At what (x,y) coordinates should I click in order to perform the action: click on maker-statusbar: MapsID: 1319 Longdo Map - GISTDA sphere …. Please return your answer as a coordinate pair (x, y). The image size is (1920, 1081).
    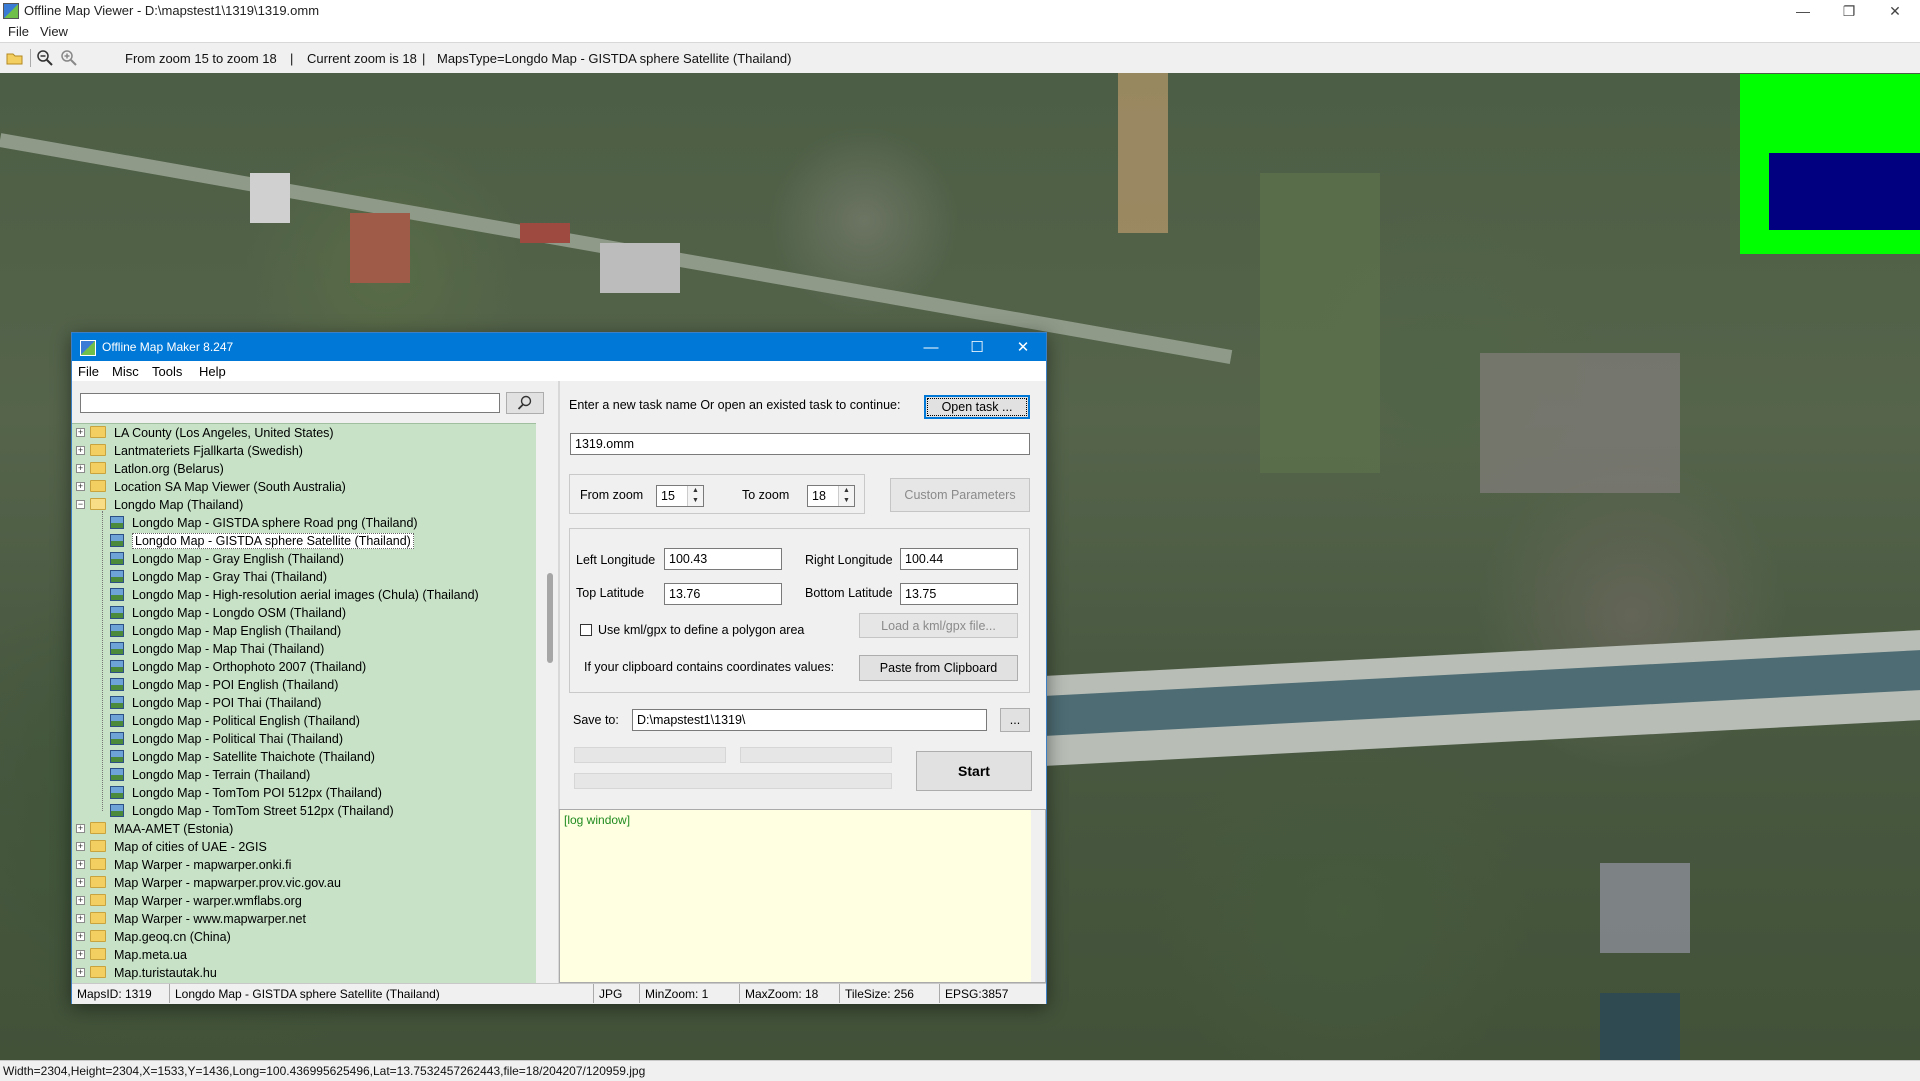
    Looking at the image, I should click on (559, 993).